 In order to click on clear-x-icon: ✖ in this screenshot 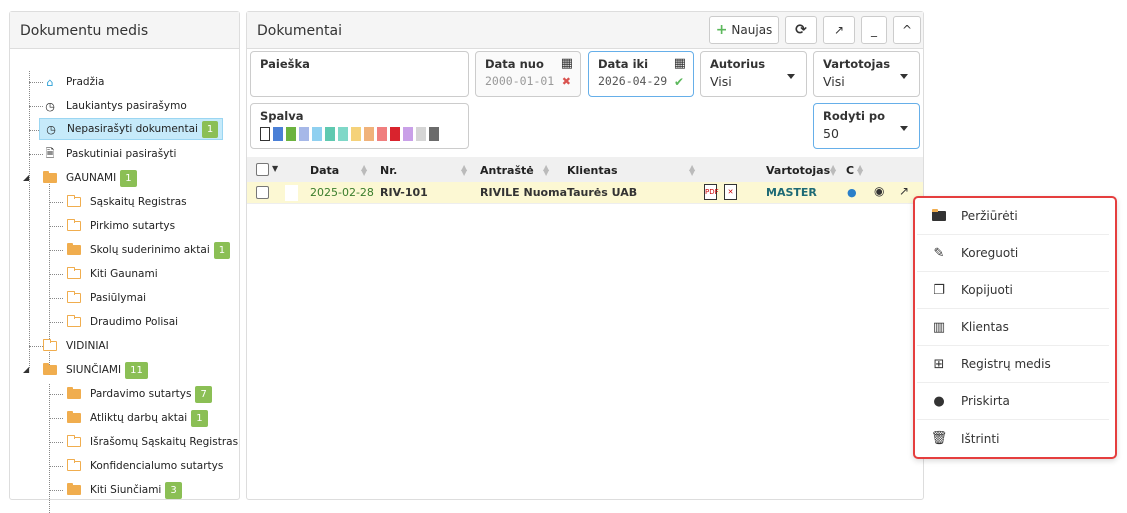, I will do `click(566, 81)`.